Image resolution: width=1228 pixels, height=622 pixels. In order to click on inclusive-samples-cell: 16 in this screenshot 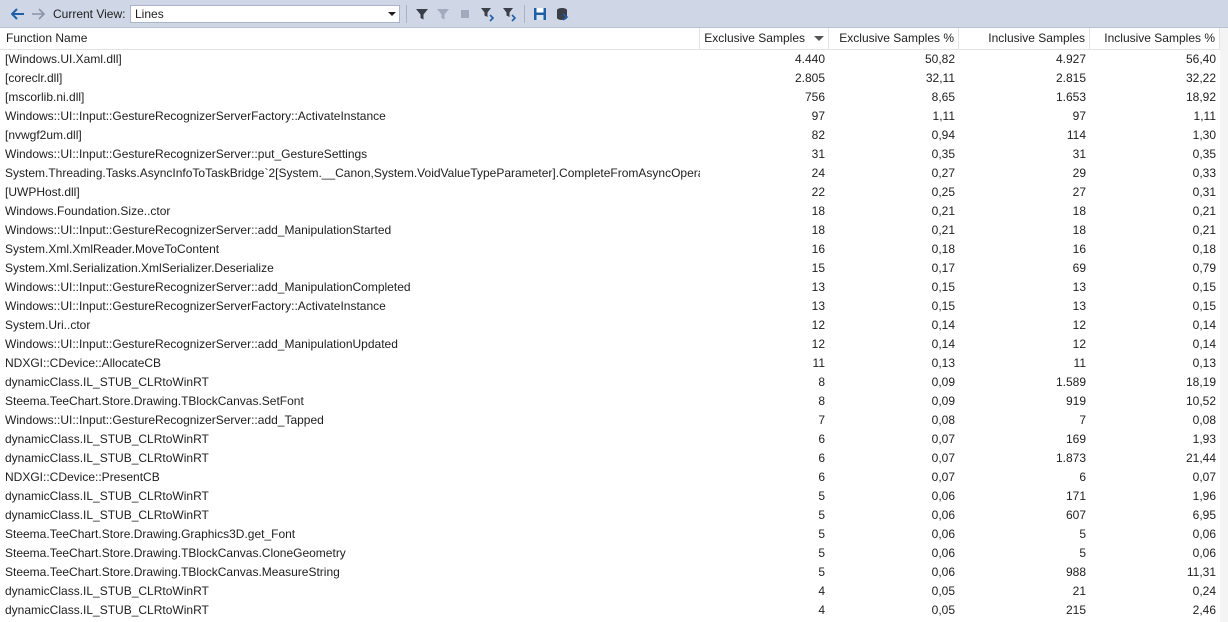, I will do `click(1079, 249)`.